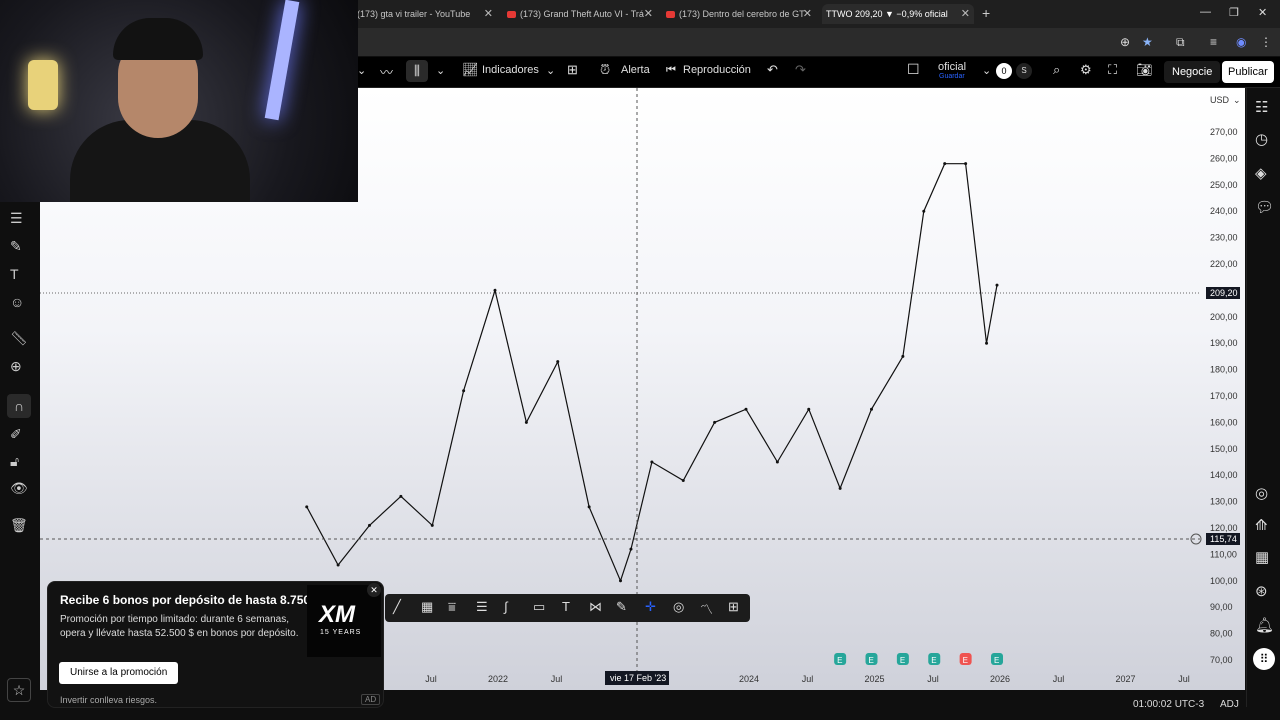  Describe the element at coordinates (1180, 42) in the screenshot. I see `extensions-icon: ⧉` at that location.